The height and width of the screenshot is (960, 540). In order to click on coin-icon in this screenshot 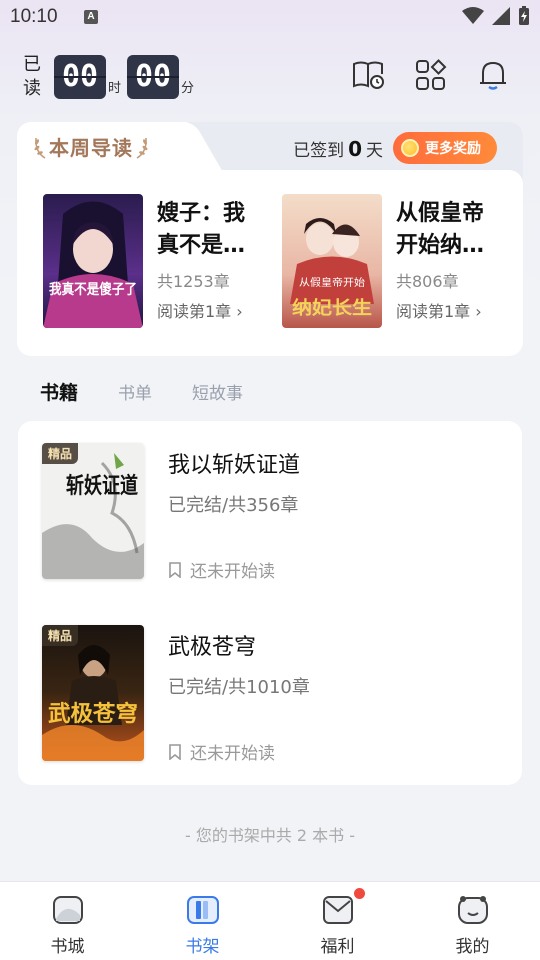, I will do `click(410, 148)`.